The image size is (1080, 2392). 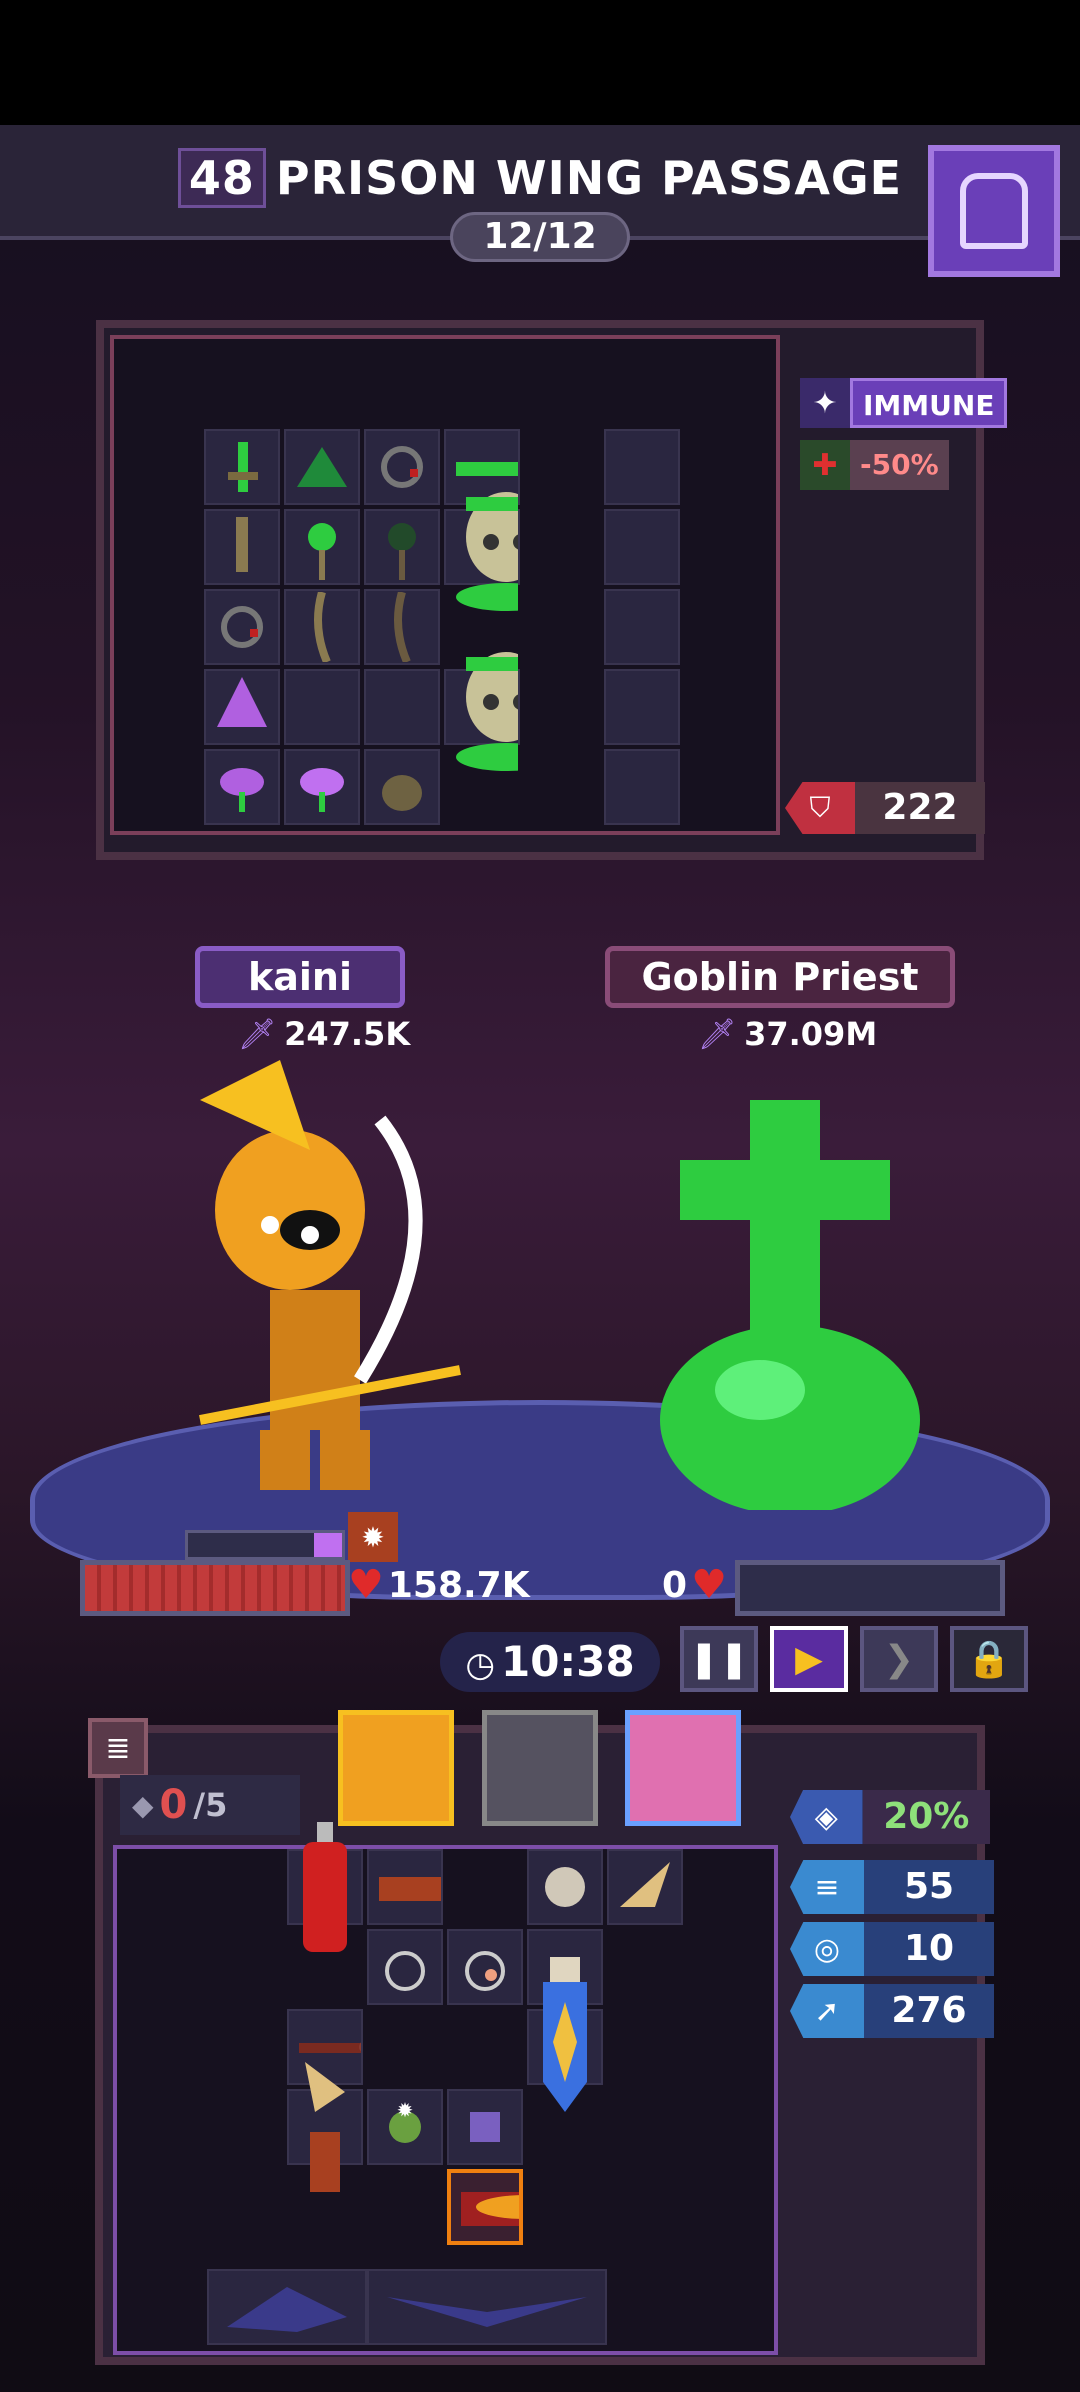 I want to click on boots-item, so click(x=405, y=1887).